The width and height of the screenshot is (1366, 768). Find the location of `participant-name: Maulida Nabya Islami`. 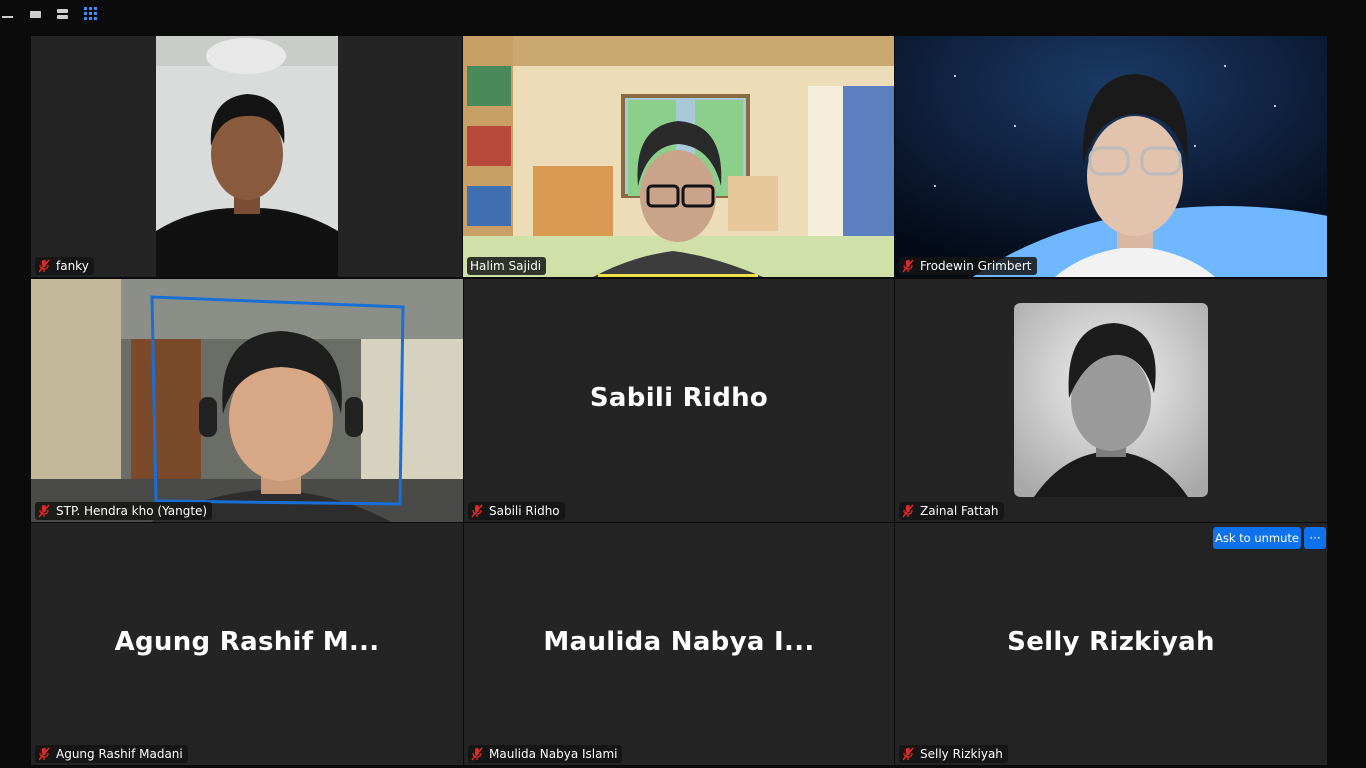

participant-name: Maulida Nabya Islami is located at coordinates (553, 754).